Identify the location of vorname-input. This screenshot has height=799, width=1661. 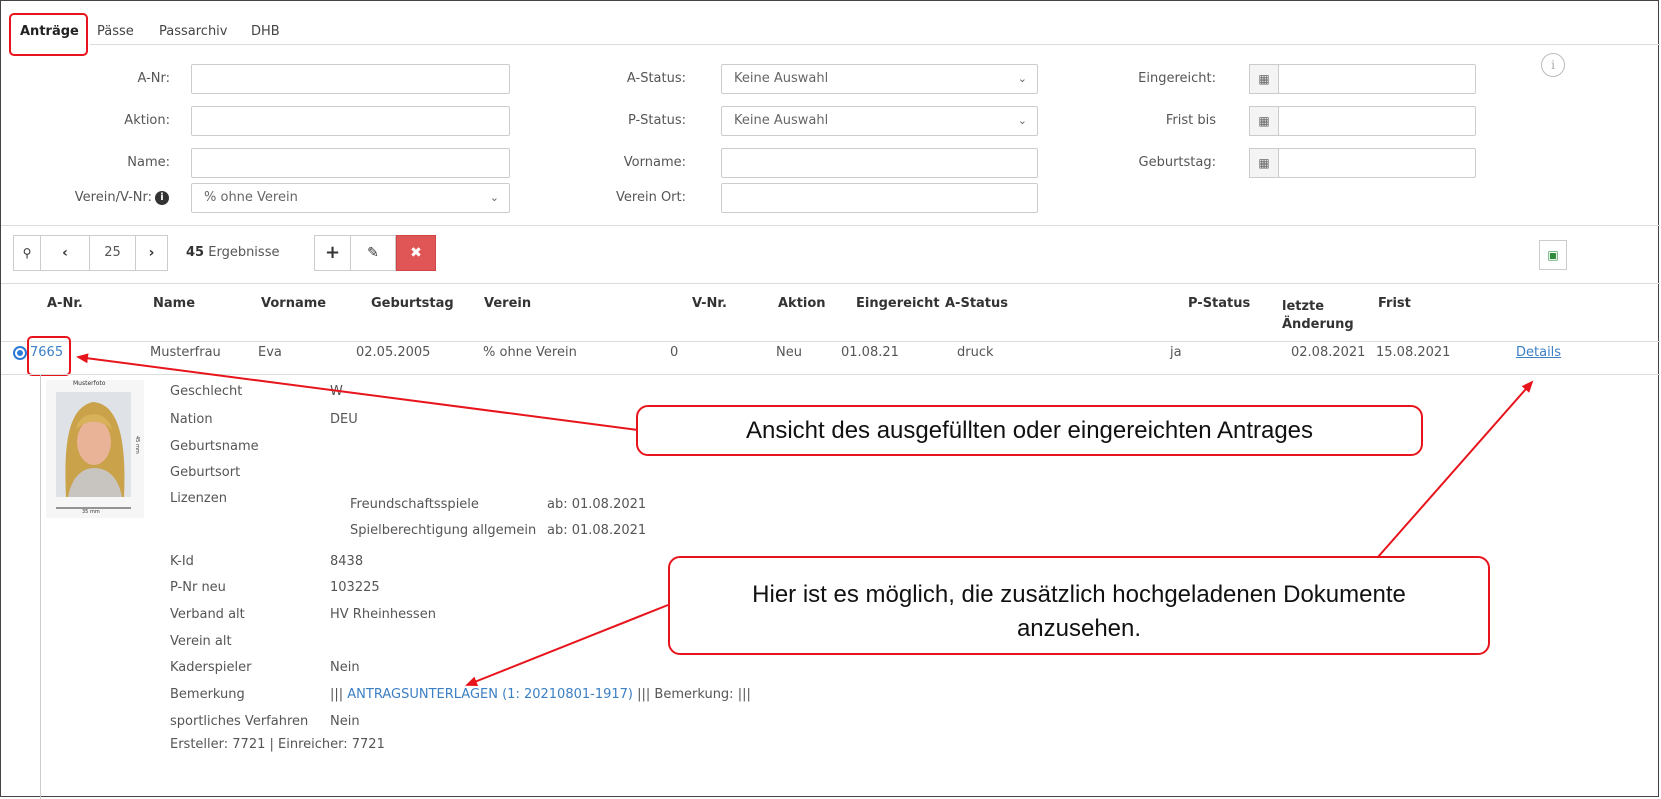
(879, 163).